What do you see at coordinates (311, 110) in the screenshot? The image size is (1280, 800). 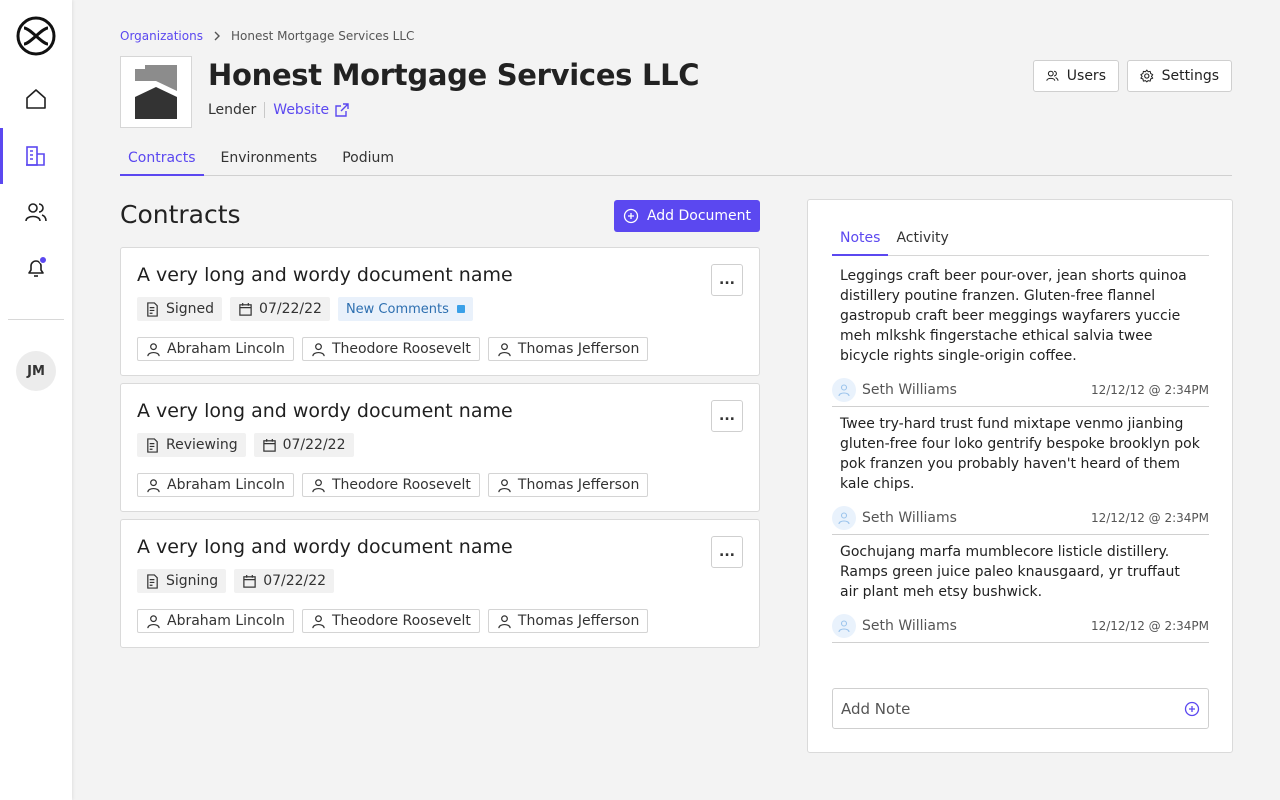 I see `website-link: Website` at bounding box center [311, 110].